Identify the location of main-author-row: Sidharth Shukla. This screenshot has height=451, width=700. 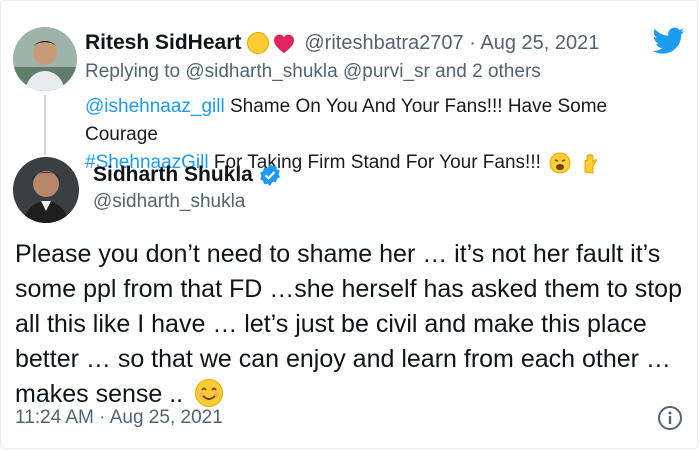
(187, 175).